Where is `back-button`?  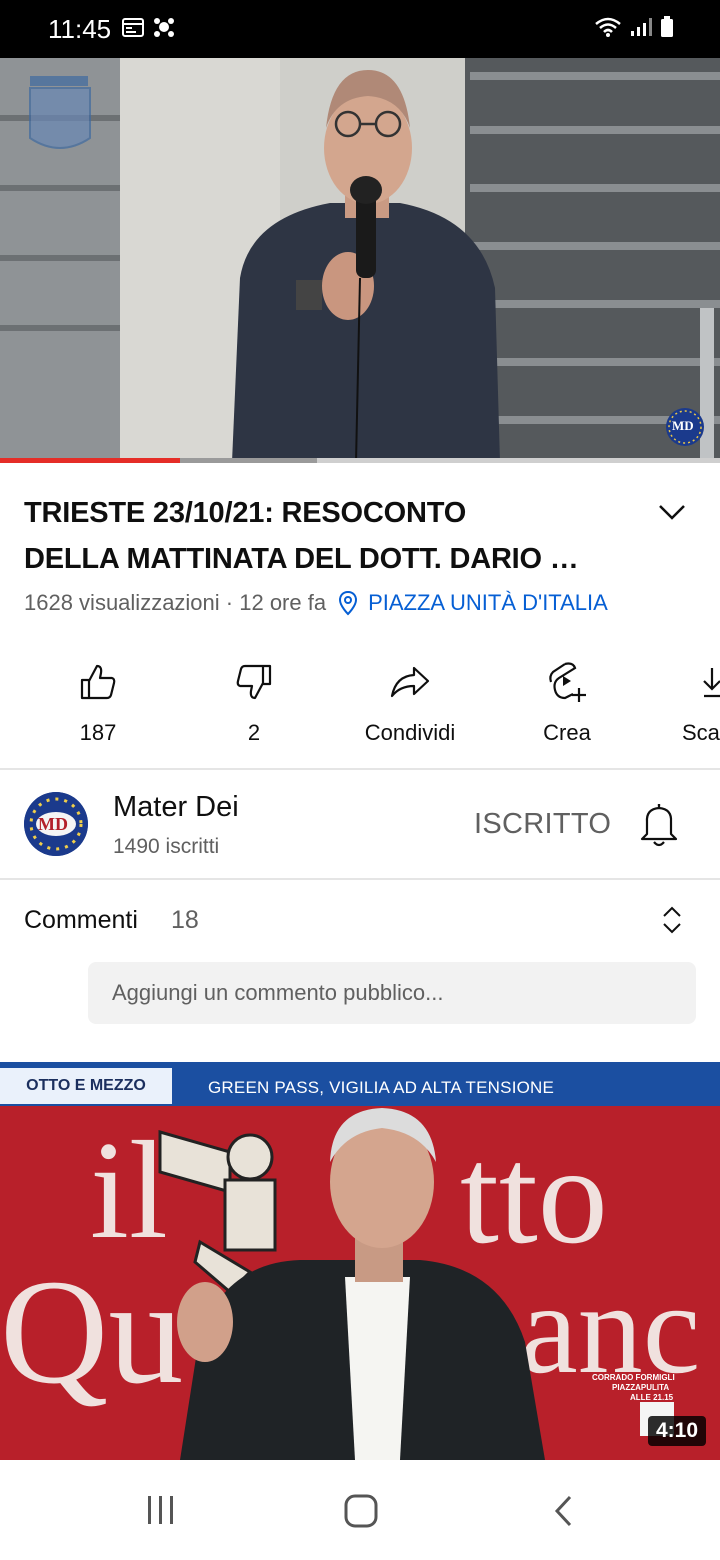 back-button is located at coordinates (564, 1513).